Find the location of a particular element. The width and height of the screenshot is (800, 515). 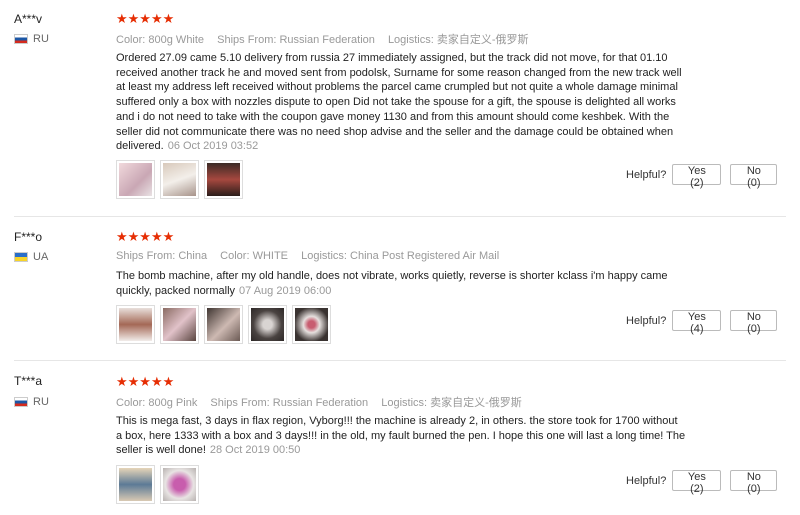

meta-value: 800g White is located at coordinates (176, 40).